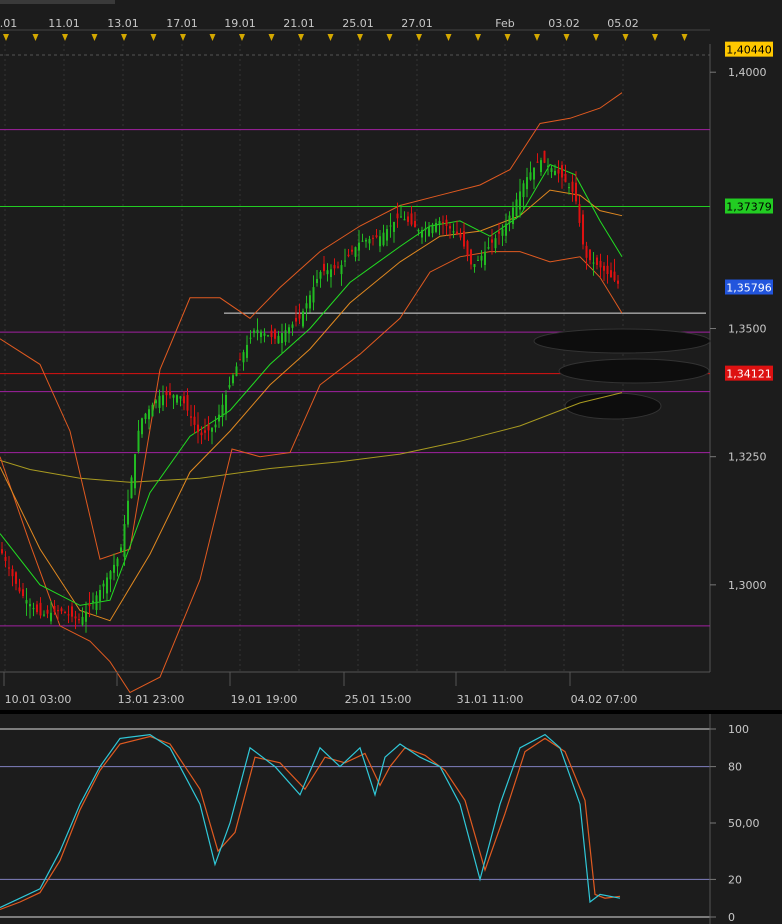  Describe the element at coordinates (735, 879) in the screenshot. I see `stochastic-tick-label: 20` at that location.